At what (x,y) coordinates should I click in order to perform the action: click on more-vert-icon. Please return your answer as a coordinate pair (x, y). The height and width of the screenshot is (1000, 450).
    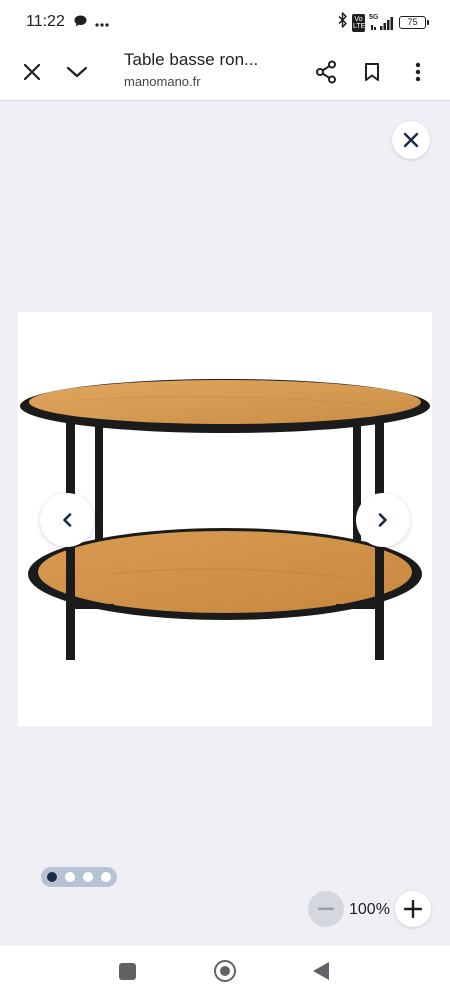
    Looking at the image, I should click on (418, 72).